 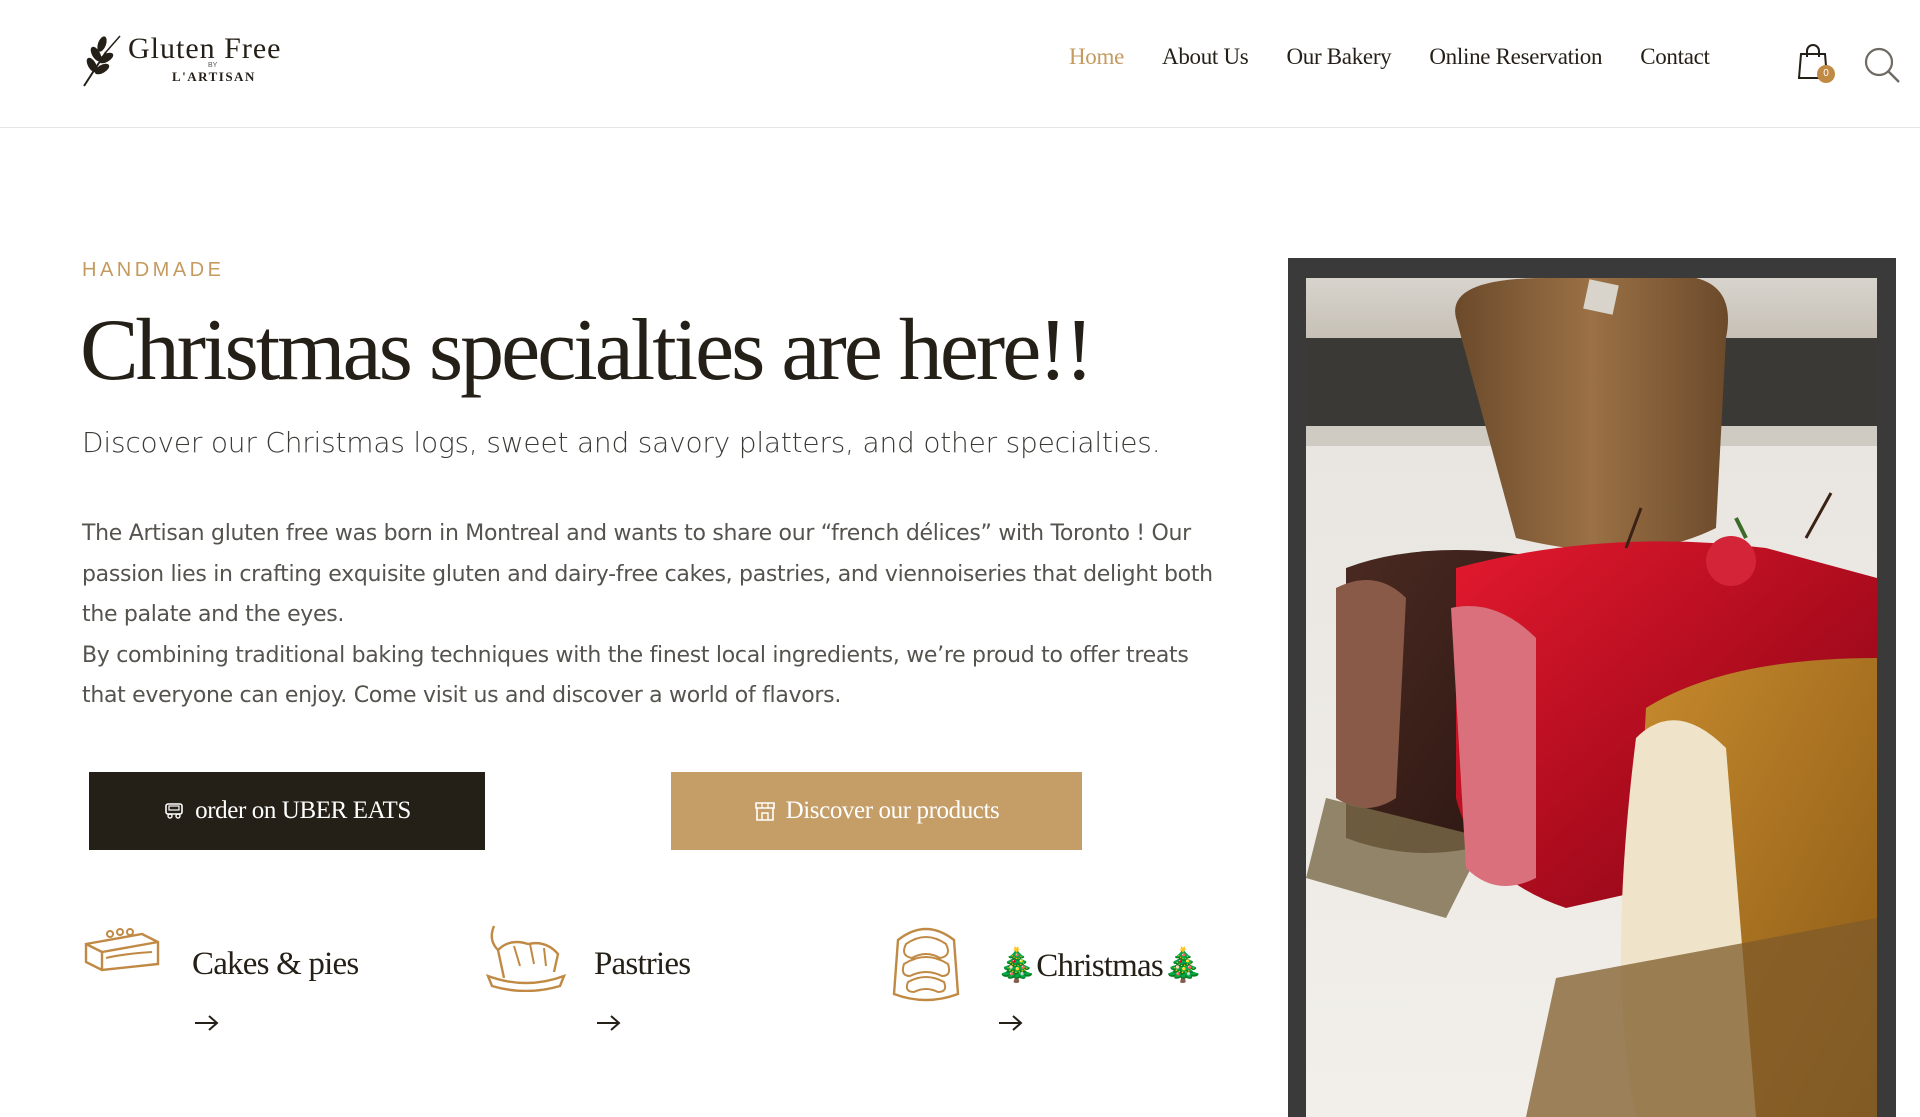 What do you see at coordinates (1096, 57) in the screenshot?
I see `nav-item-home: Home` at bounding box center [1096, 57].